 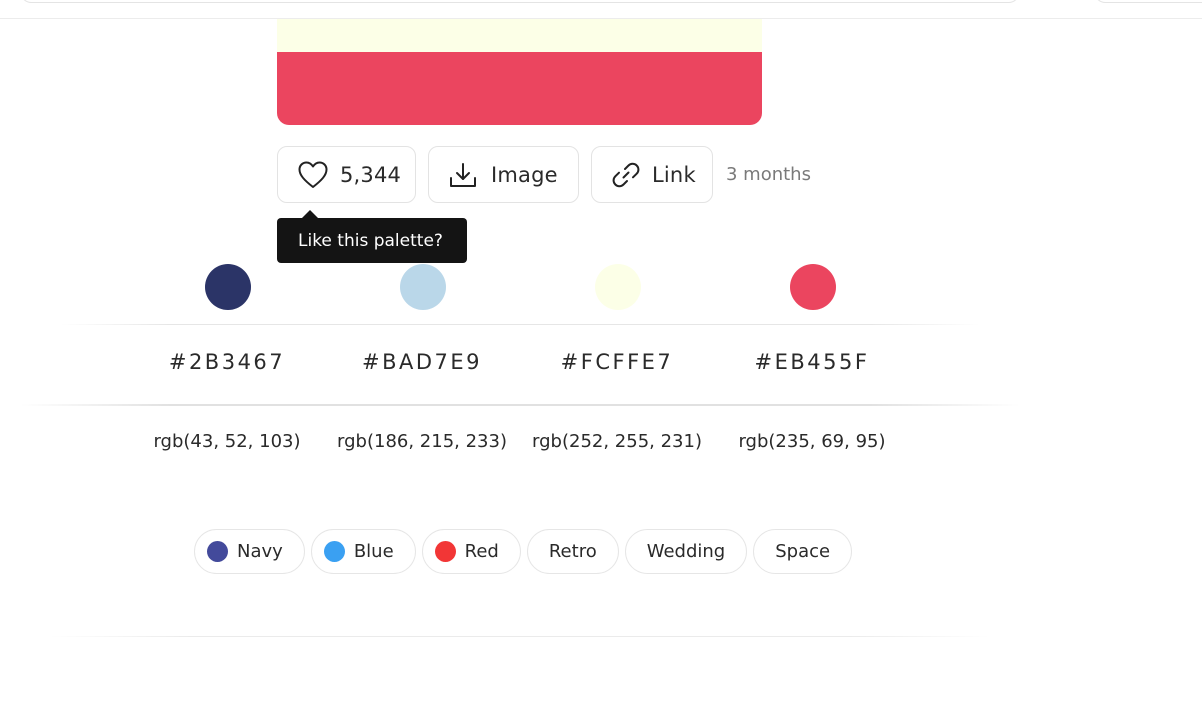 I want to click on palette-swatch-fcffe7, so click(x=519, y=35).